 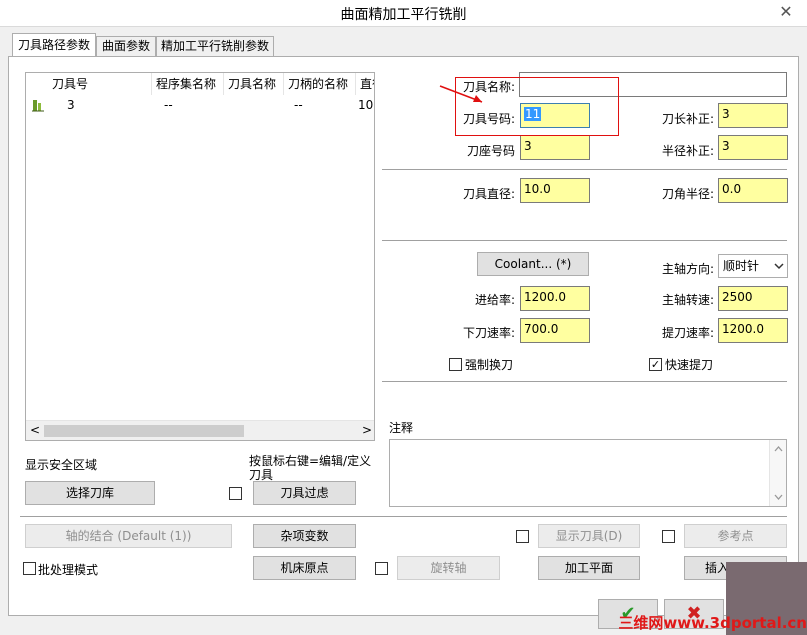 I want to click on feed-rate-field: 1200.0, so click(x=555, y=298).